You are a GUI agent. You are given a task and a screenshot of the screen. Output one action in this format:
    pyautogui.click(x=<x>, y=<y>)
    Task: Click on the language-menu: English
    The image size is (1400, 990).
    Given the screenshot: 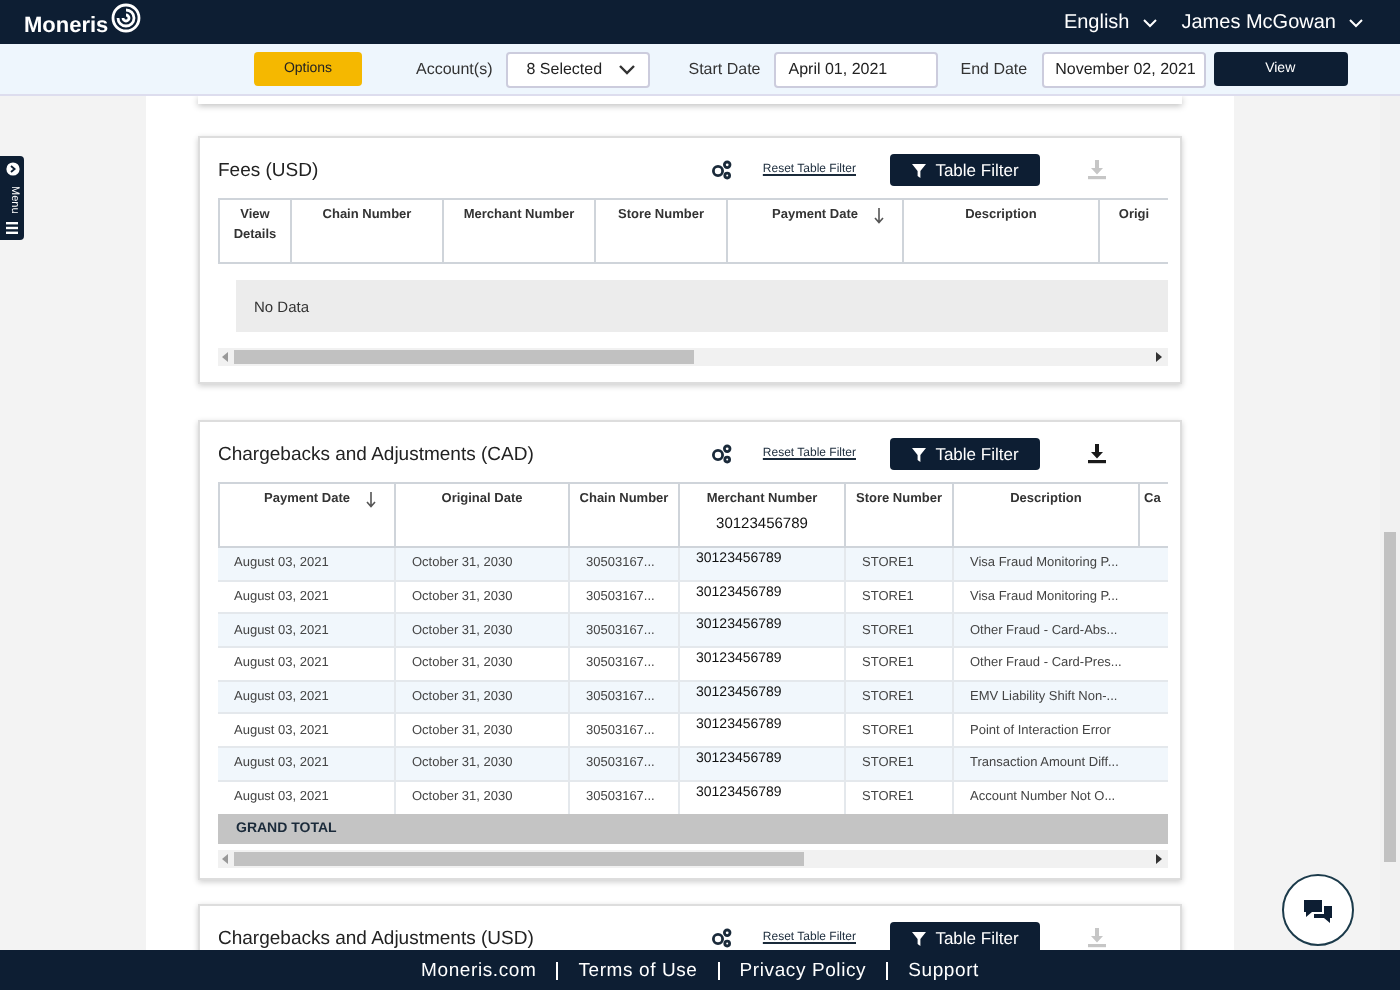 What is the action you would take?
    pyautogui.click(x=1110, y=22)
    